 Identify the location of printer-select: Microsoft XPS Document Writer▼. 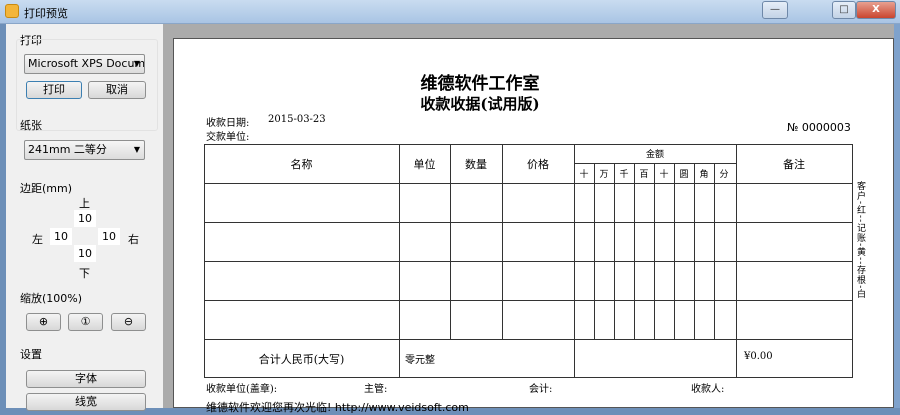
(84, 64).